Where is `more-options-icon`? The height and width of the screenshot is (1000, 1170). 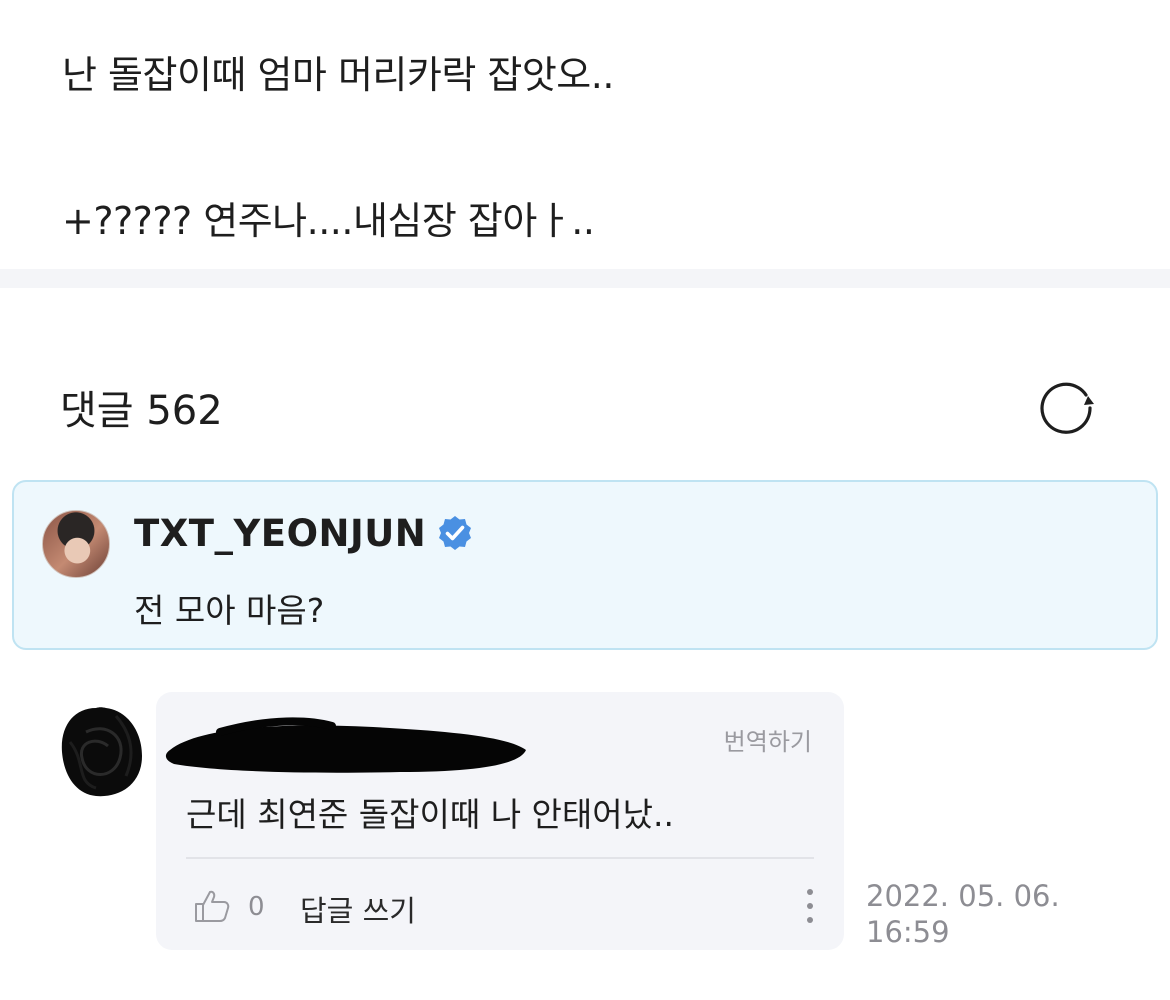
more-options-icon is located at coordinates (810, 906).